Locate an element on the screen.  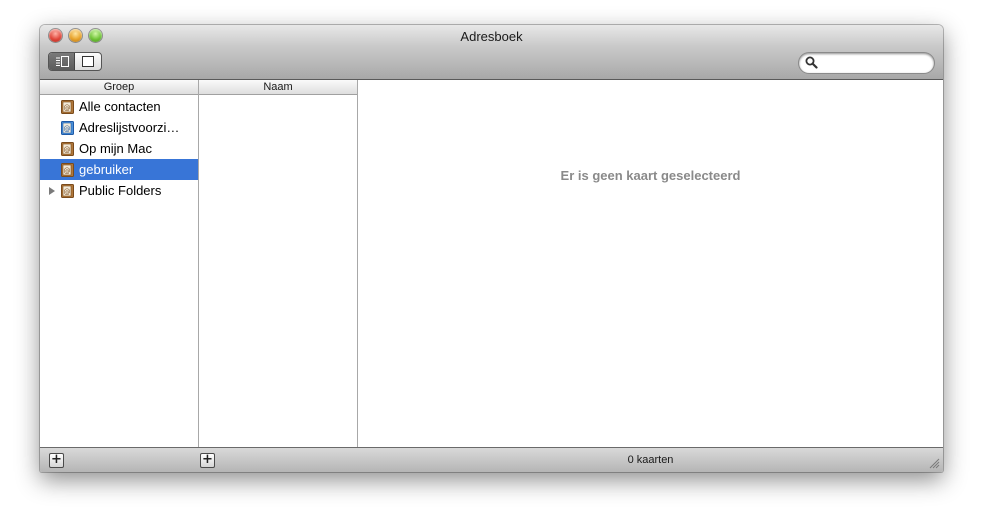
group-item: @ Op mijn Mac is located at coordinates (119, 148).